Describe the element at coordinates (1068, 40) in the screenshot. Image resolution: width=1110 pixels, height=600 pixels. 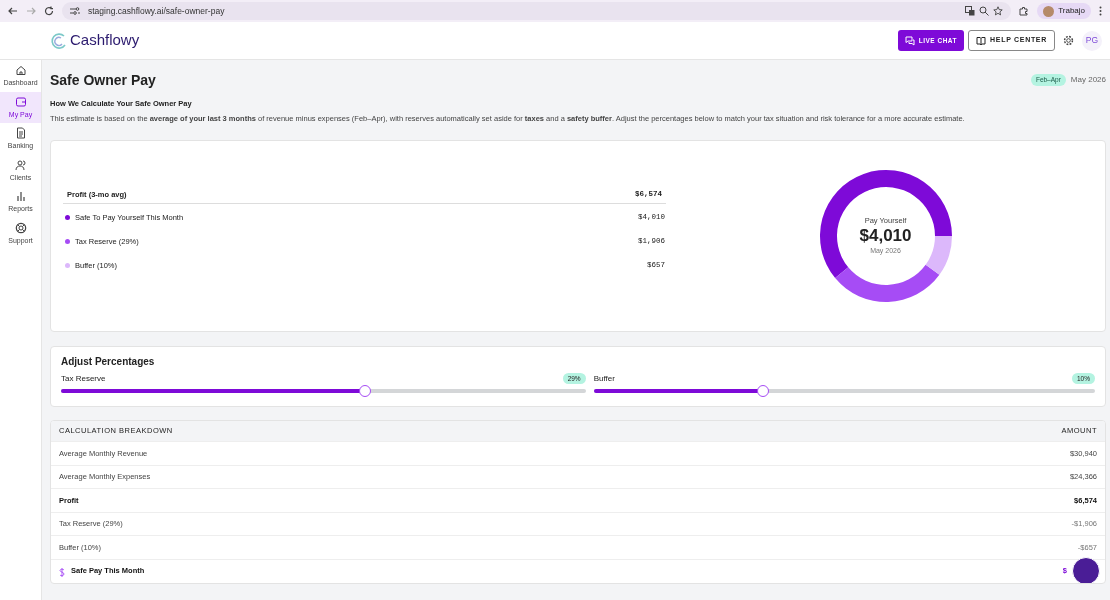
I see `settings-icon` at that location.